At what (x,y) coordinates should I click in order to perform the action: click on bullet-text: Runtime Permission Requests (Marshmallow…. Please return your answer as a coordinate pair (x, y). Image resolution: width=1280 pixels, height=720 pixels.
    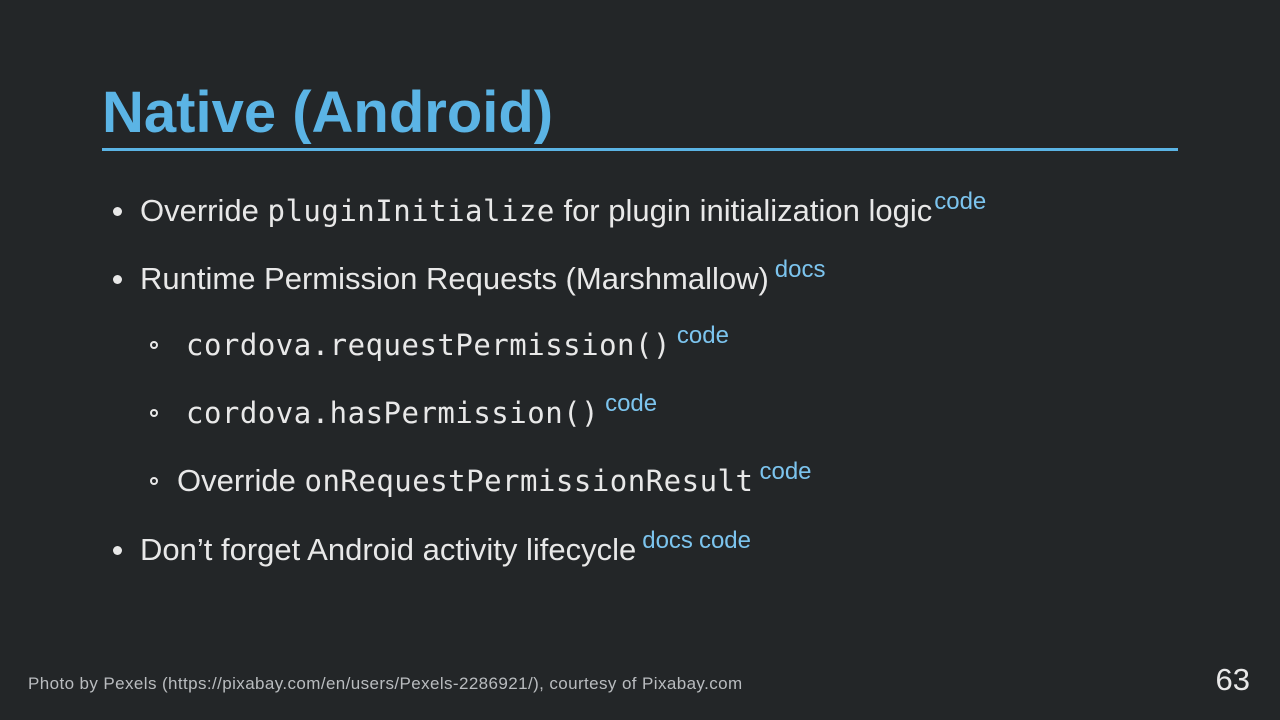
    Looking at the image, I should click on (454, 278).